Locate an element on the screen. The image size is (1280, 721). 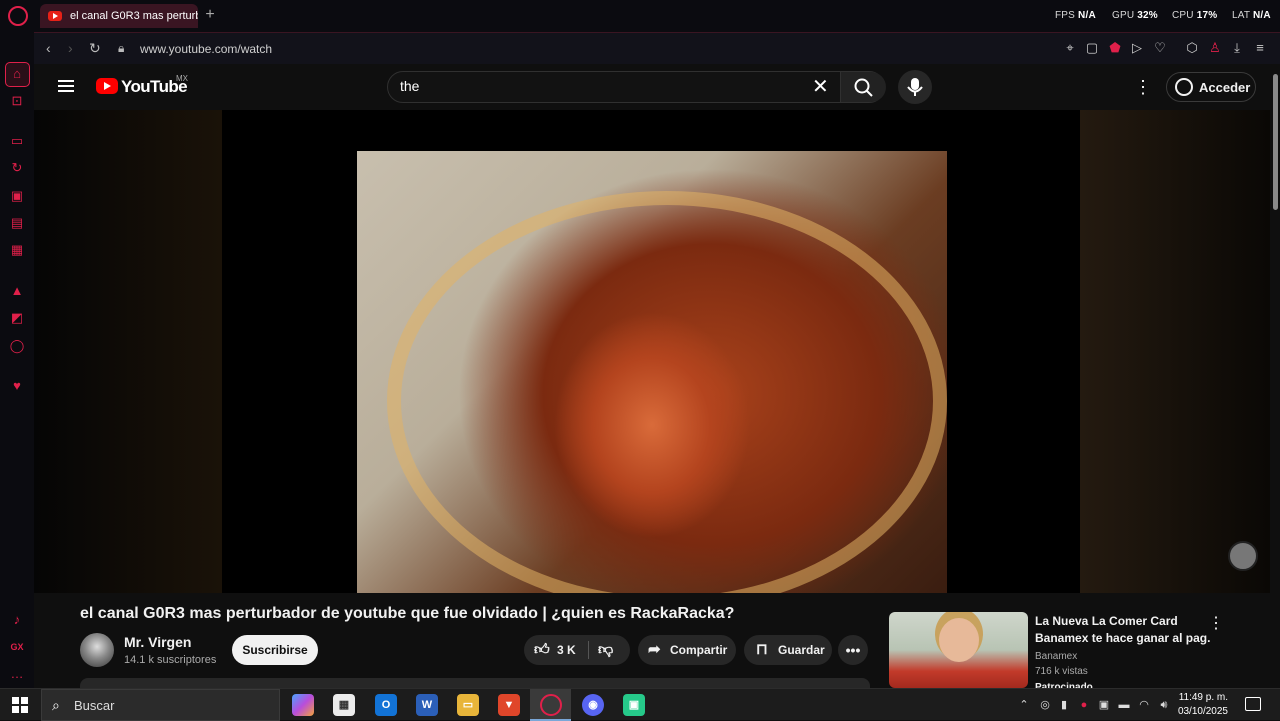
like-divider is located at coordinates (588, 650).